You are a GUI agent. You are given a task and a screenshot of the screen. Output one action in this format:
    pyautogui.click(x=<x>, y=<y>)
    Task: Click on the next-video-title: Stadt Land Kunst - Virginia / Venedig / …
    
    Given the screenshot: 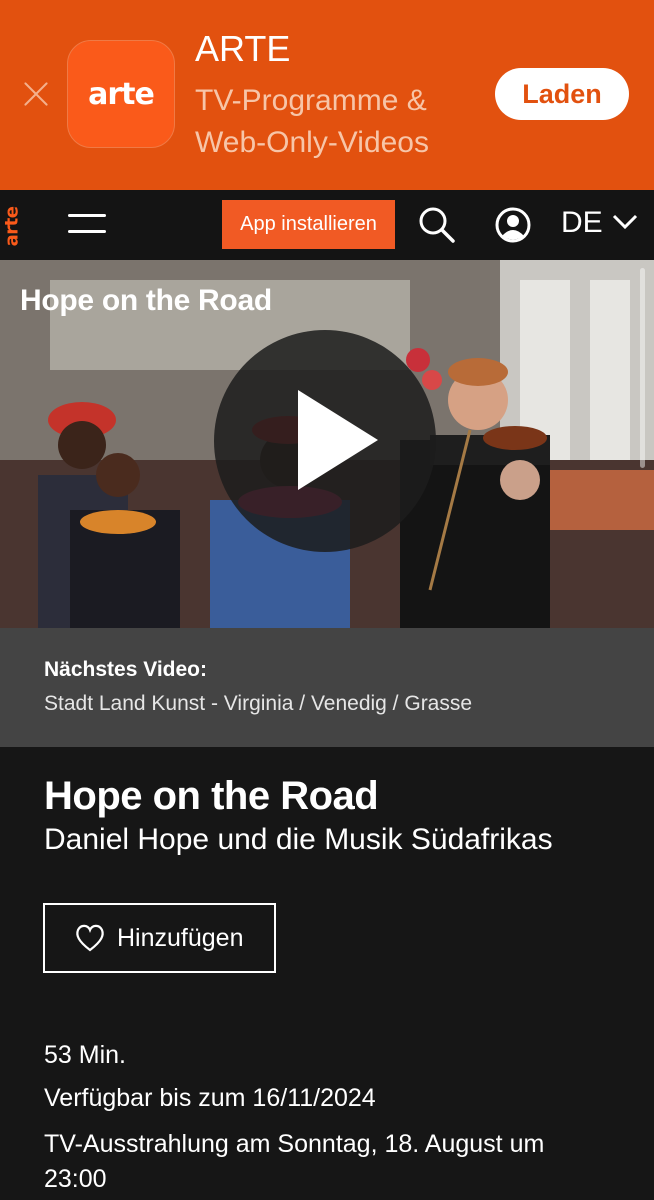 What is the action you would take?
    pyautogui.click(x=258, y=704)
    